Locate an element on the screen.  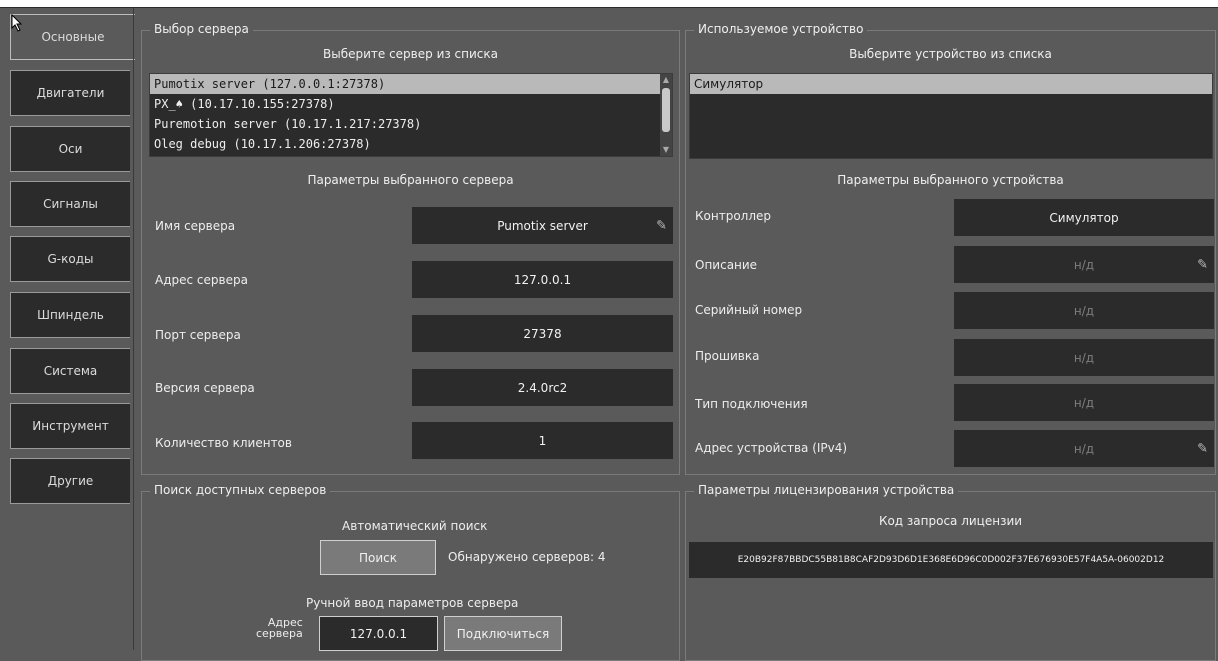
device-address-value: н/д is located at coordinates (1084, 448).